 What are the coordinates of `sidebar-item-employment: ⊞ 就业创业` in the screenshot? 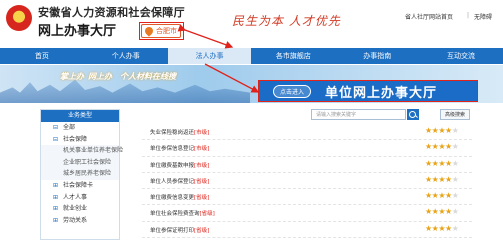 It's located at (80, 209).